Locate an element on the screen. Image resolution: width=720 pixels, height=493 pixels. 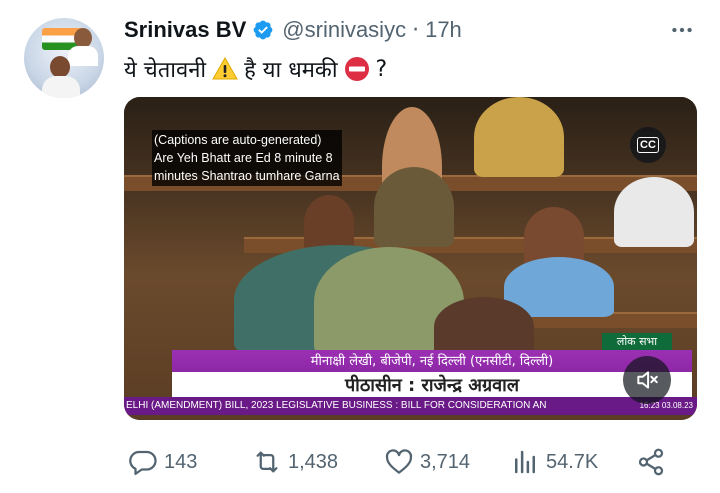
repost-count: 1,438 is located at coordinates (313, 461).